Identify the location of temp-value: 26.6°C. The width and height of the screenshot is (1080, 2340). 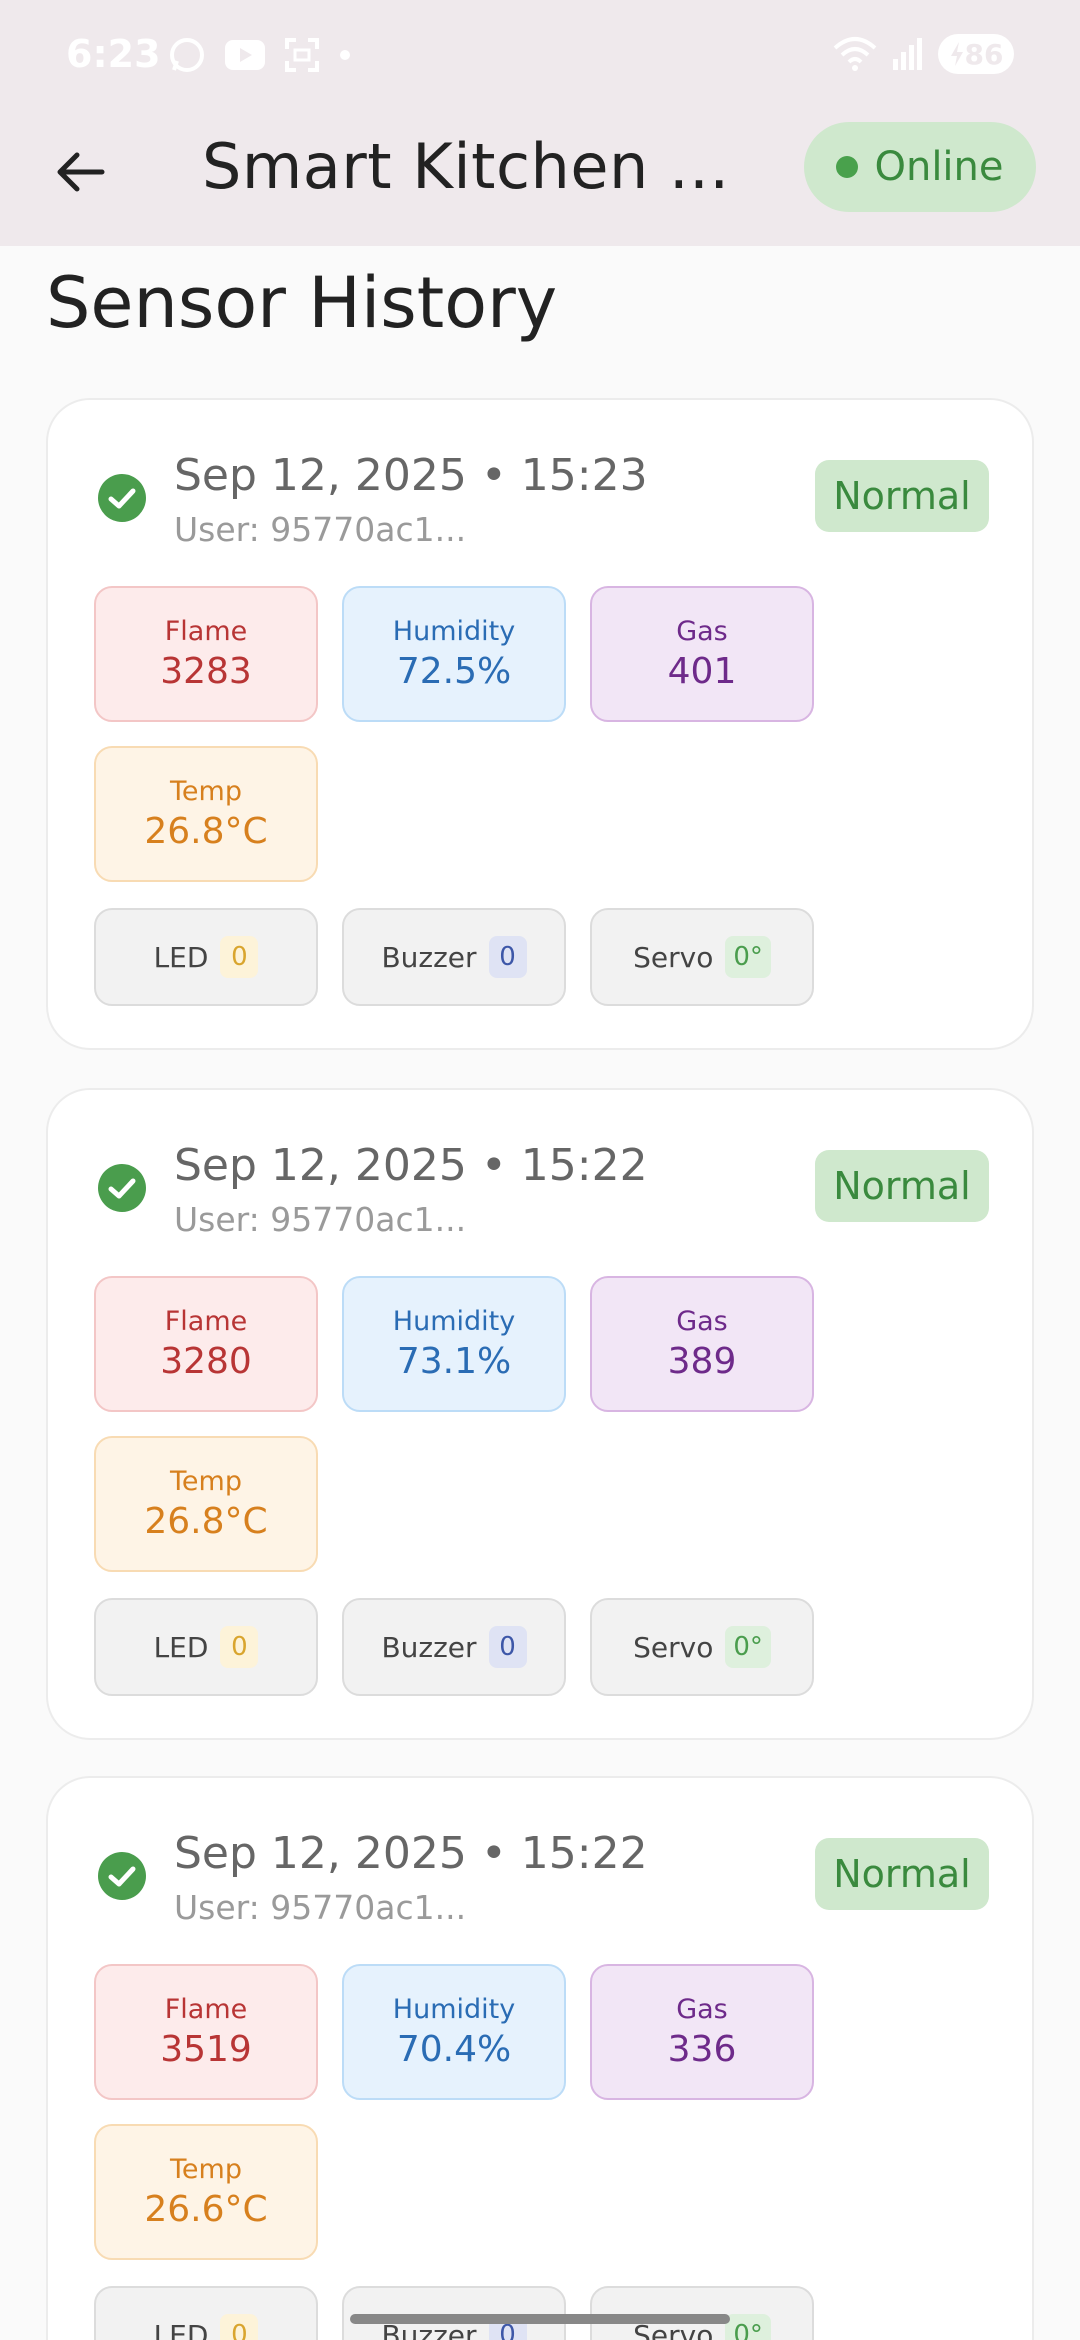
(206, 2209).